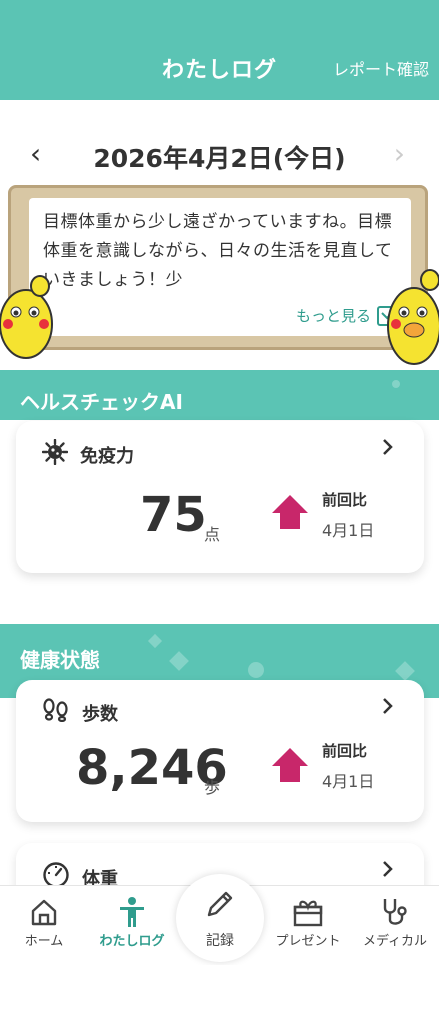 This screenshot has width=439, height=1024. I want to click on nav-present: プレゼント, so click(308, 921).